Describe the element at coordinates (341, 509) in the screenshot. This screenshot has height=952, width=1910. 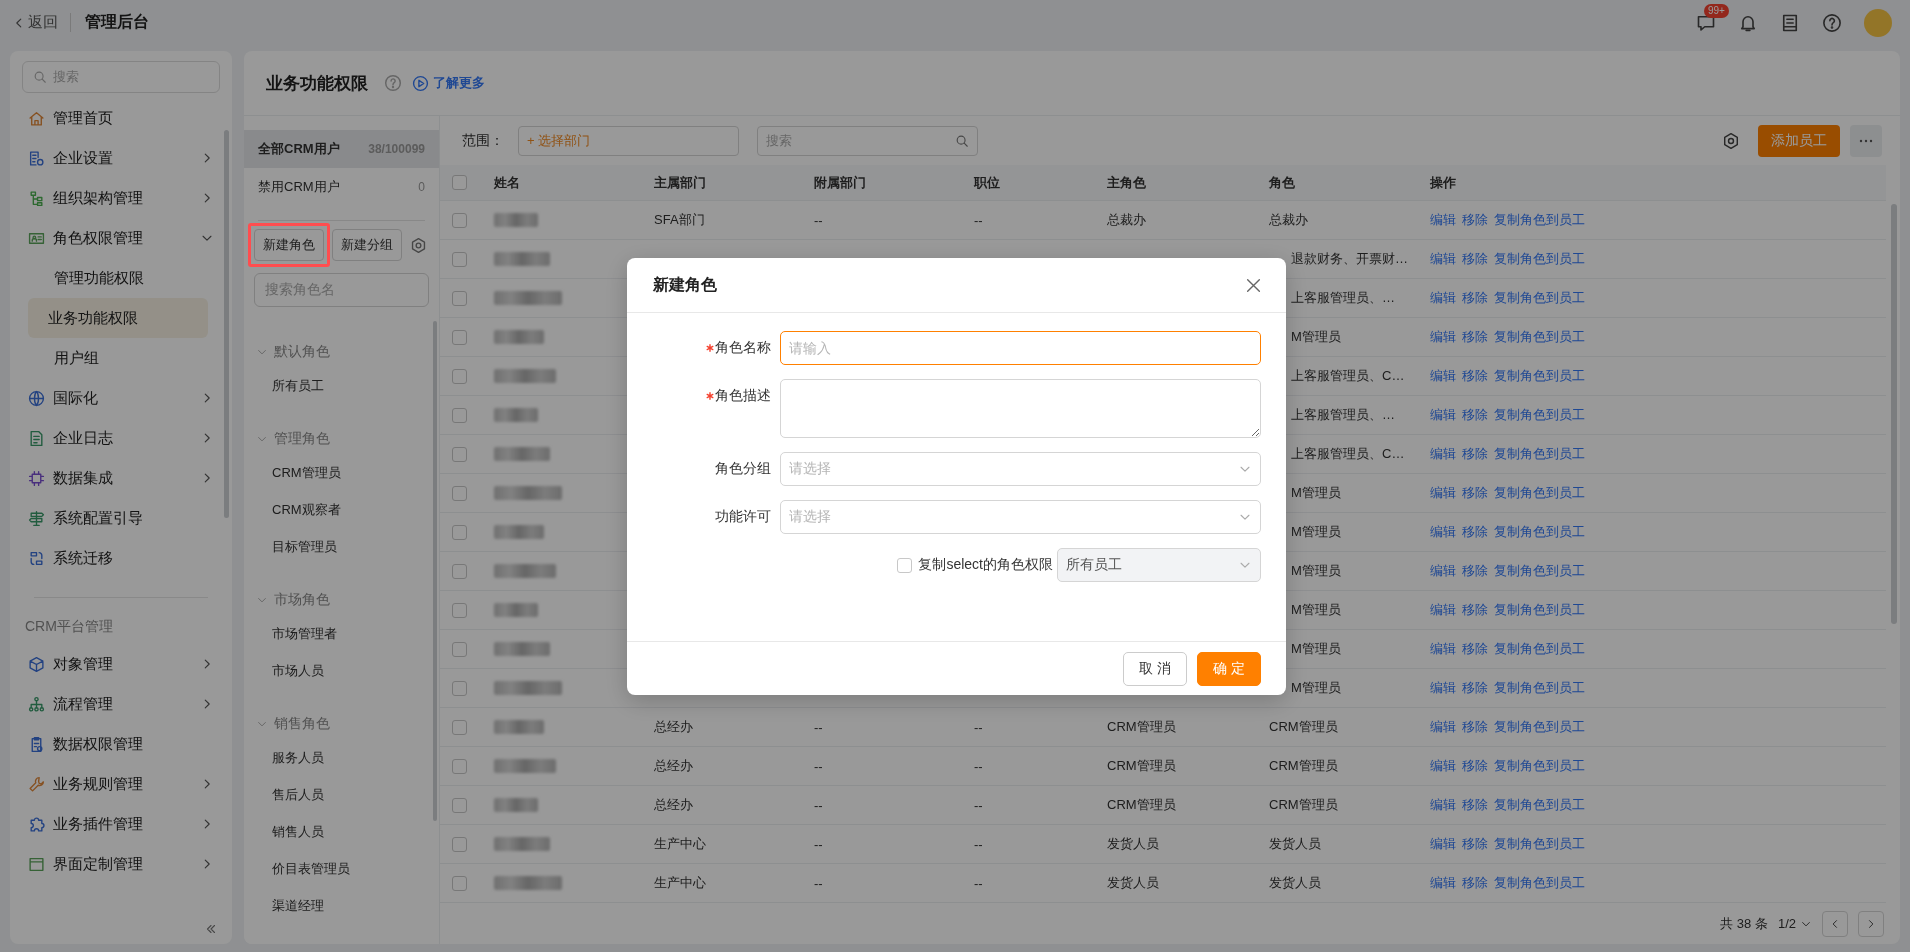
I see `role-item: CRM观察者` at that location.